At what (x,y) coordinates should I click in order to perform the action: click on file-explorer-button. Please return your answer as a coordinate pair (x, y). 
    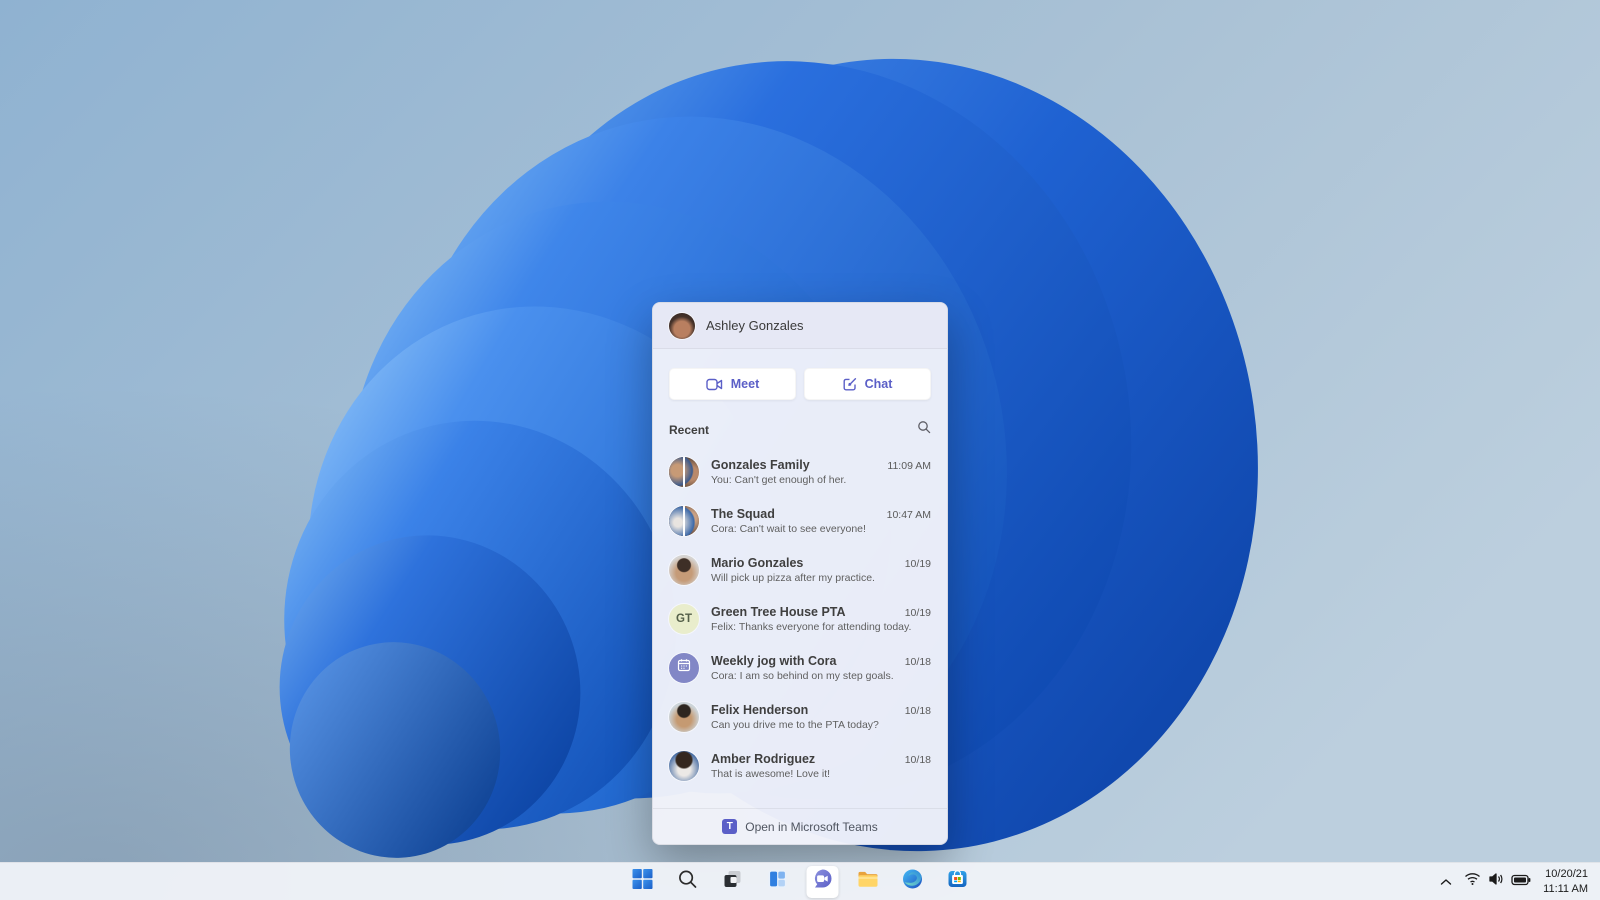
    Looking at the image, I should click on (868, 882).